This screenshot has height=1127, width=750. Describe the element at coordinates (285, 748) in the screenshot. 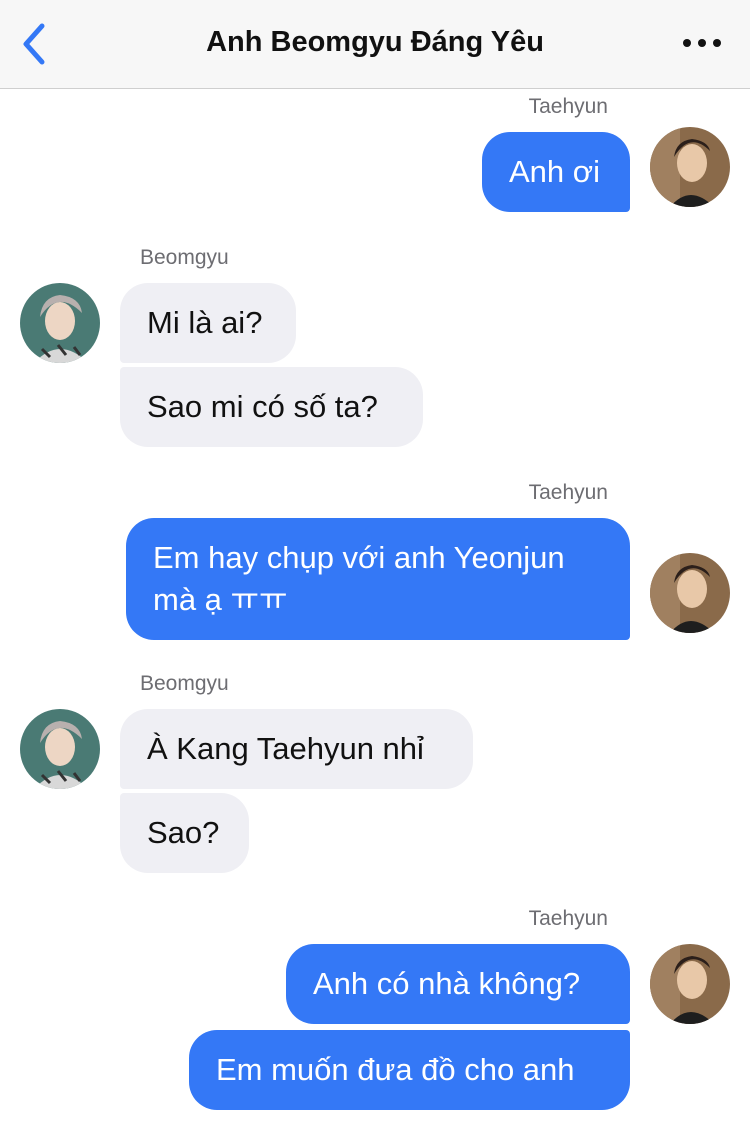

I see `message-text: À Kang Taehyun nhỉ` at that location.